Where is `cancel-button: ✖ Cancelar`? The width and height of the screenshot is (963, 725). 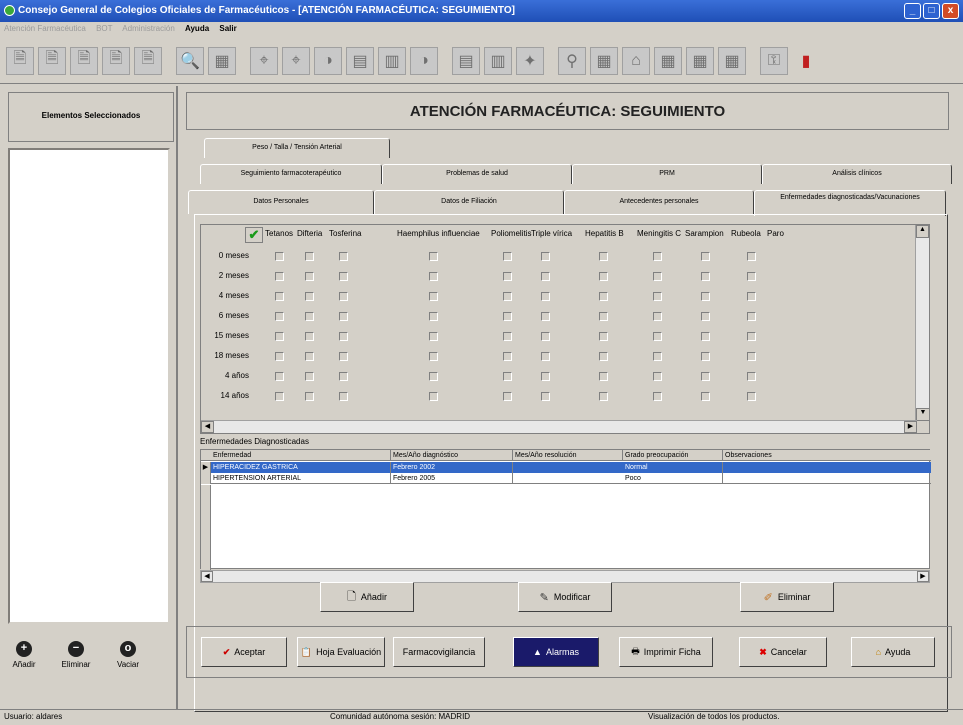 cancel-button: ✖ Cancelar is located at coordinates (783, 652).